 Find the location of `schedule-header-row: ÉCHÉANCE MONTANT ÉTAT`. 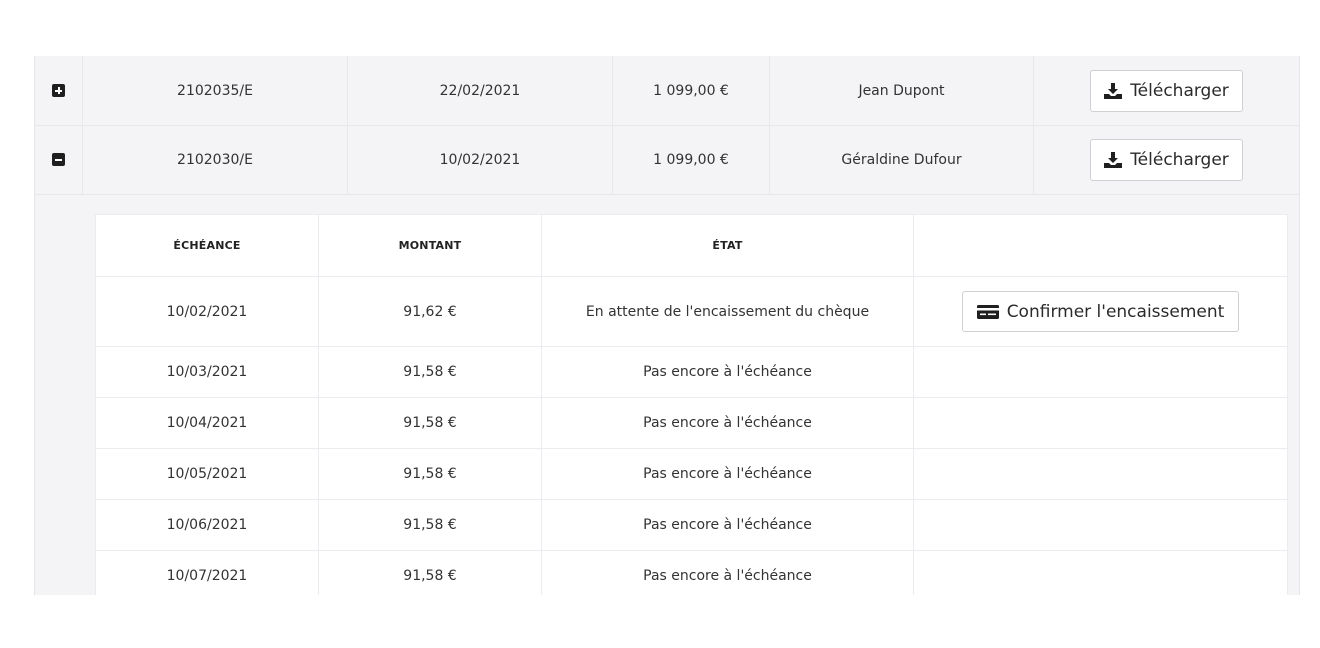

schedule-header-row: ÉCHÉANCE MONTANT ÉTAT is located at coordinates (691, 246).